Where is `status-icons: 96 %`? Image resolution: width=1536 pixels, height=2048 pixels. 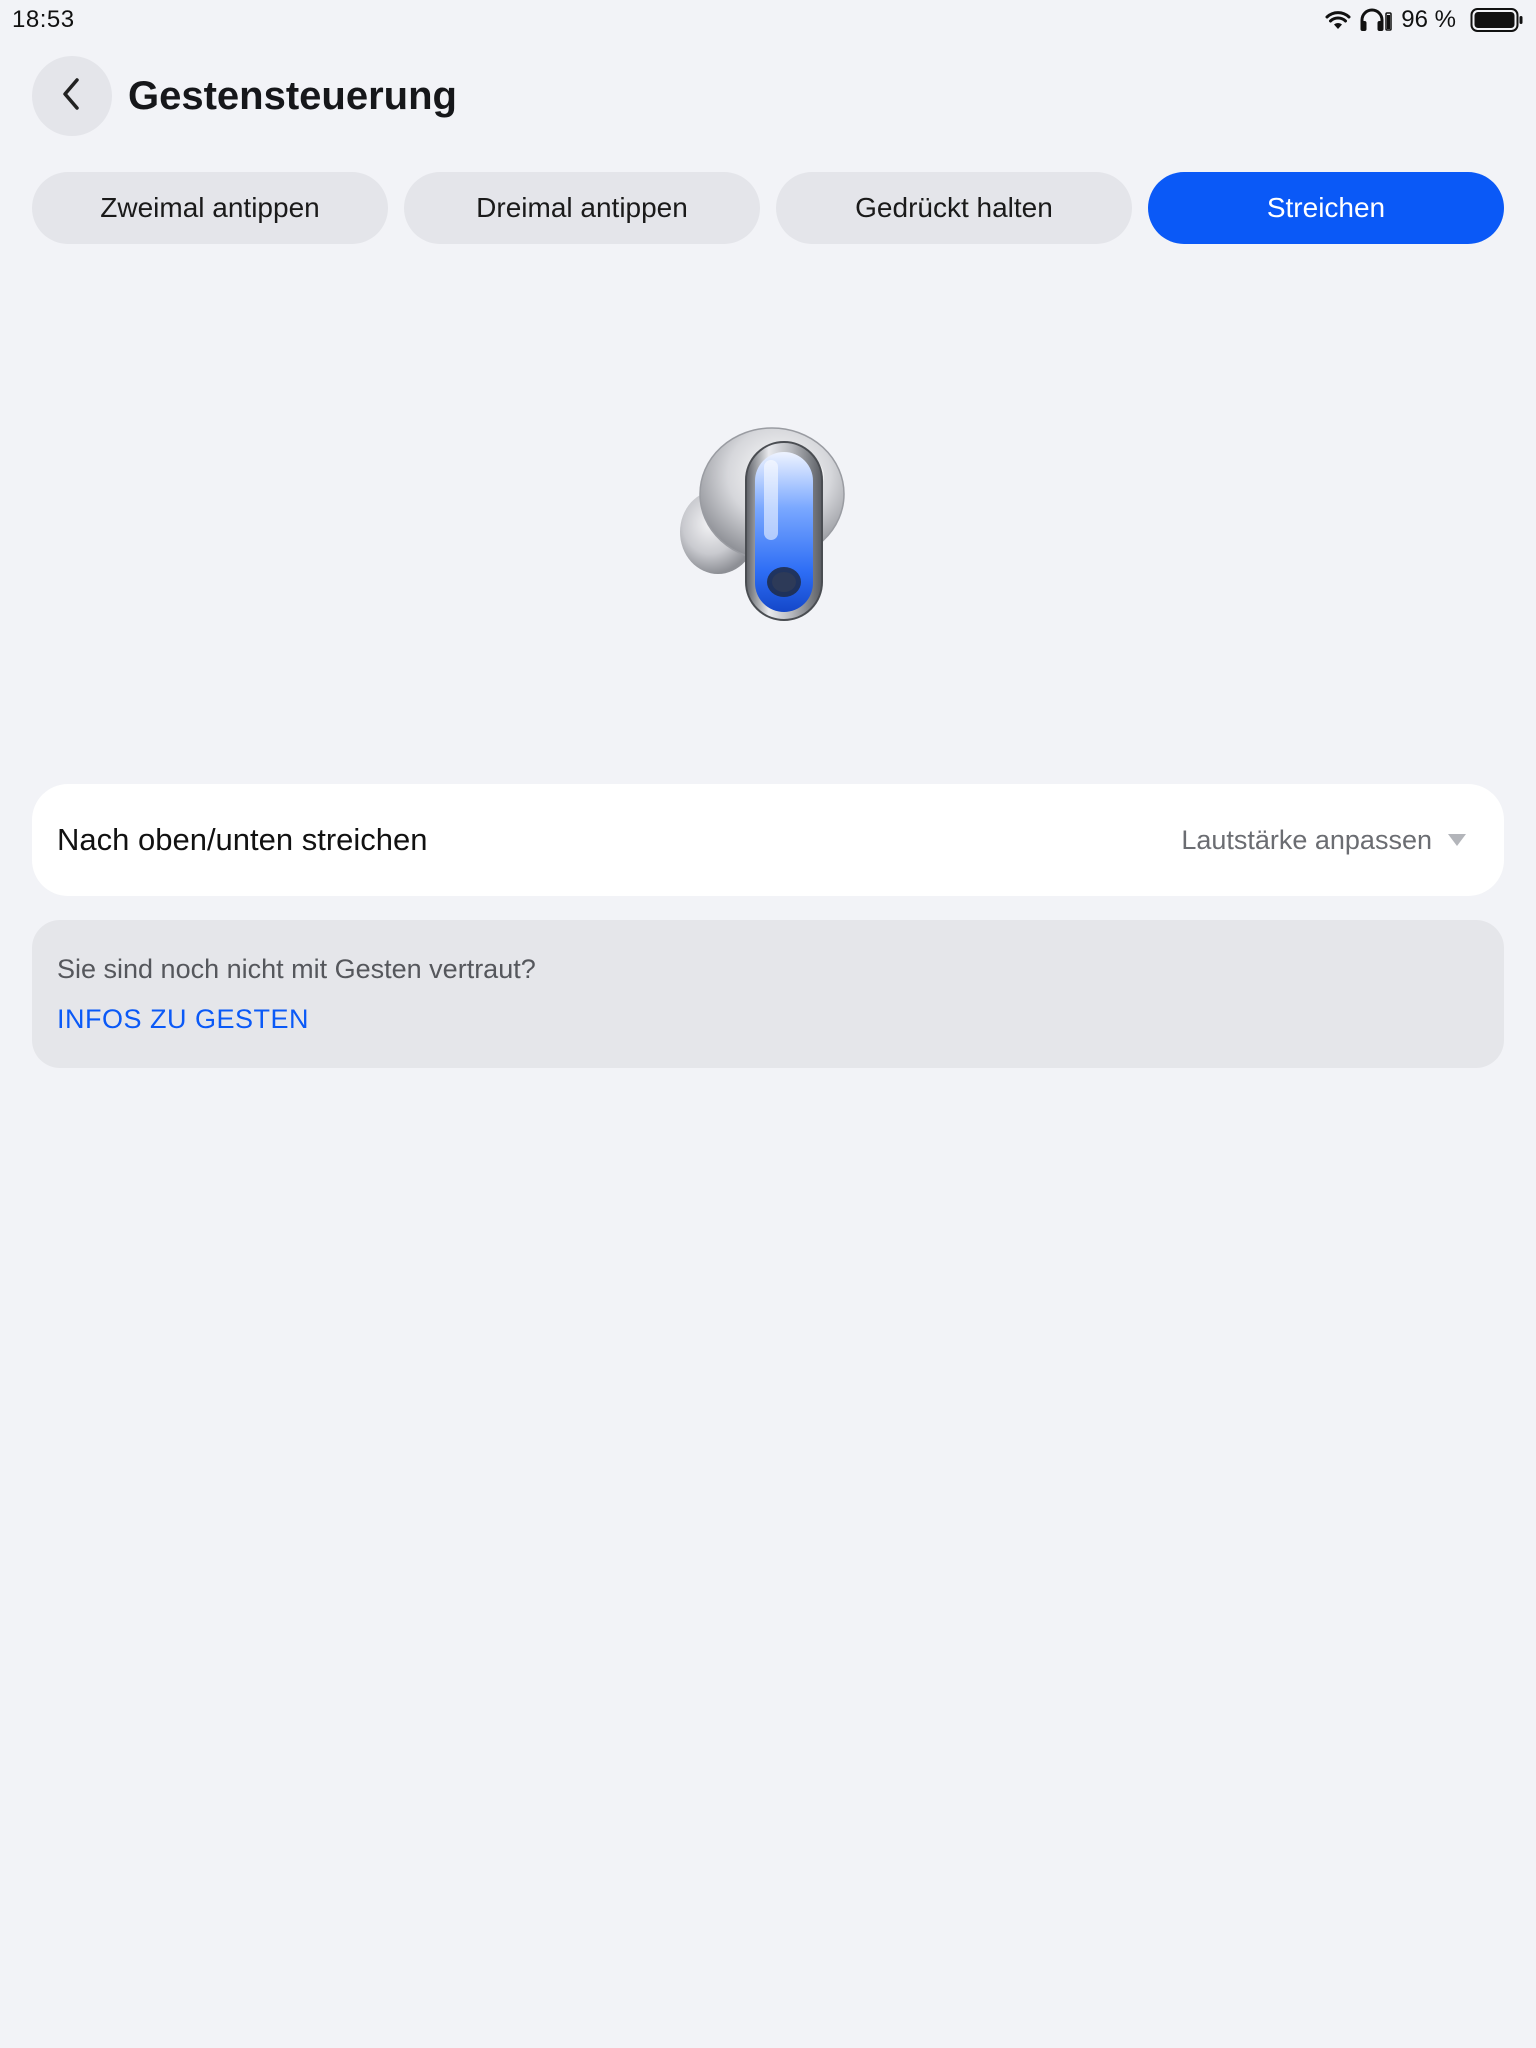
status-icons: 96 % is located at coordinates (1424, 20).